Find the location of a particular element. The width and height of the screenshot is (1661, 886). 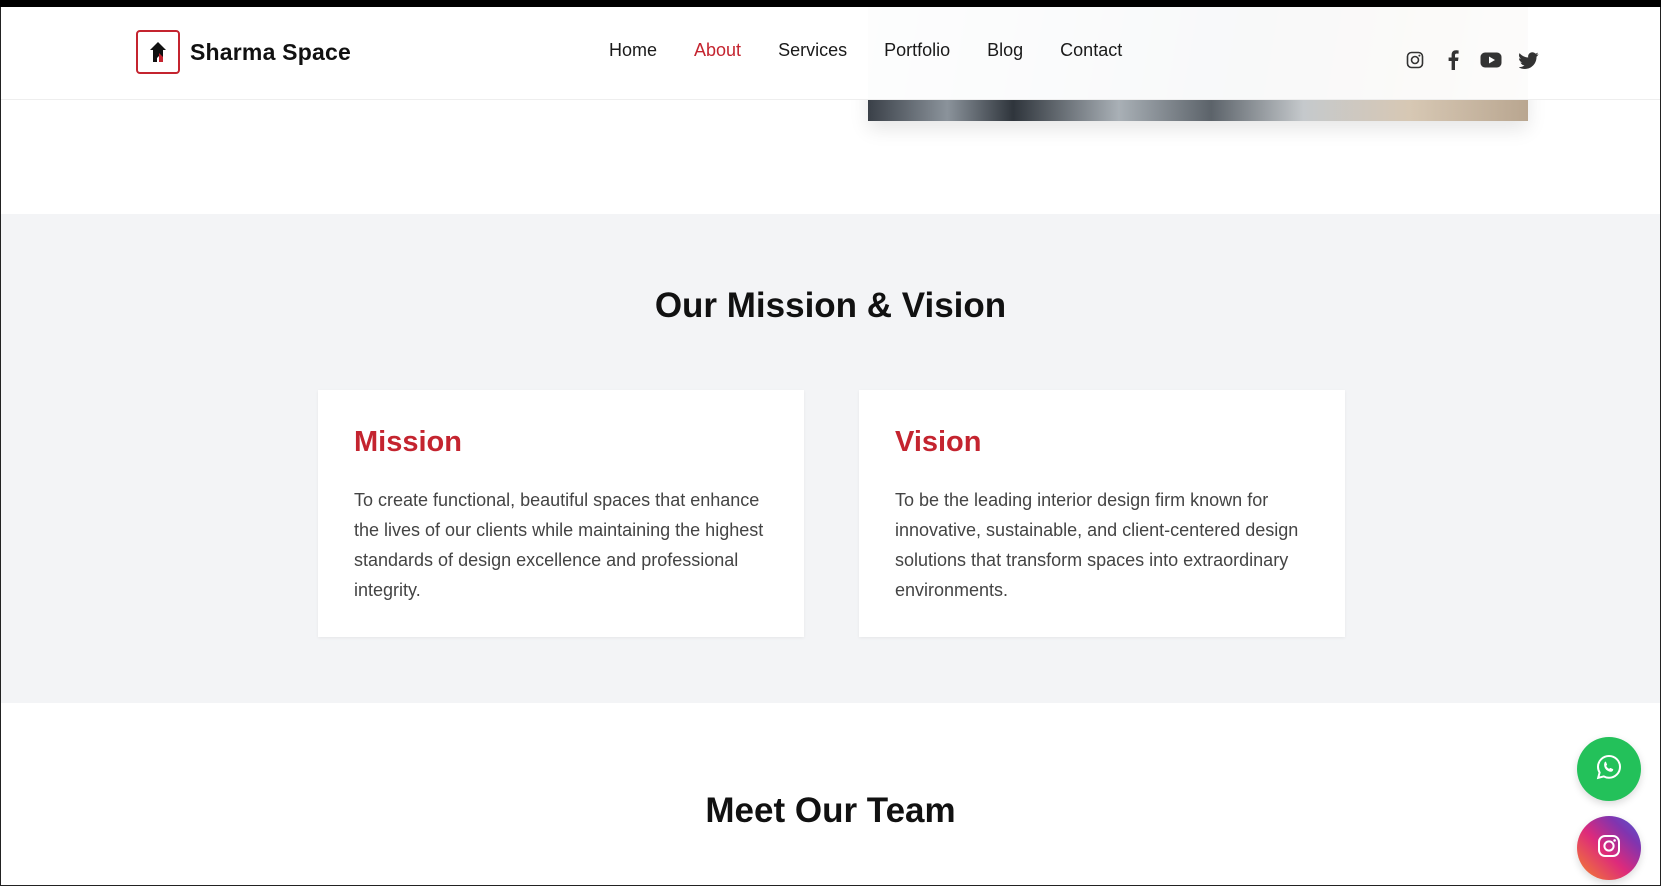

twitter-icon is located at coordinates (1529, 60).